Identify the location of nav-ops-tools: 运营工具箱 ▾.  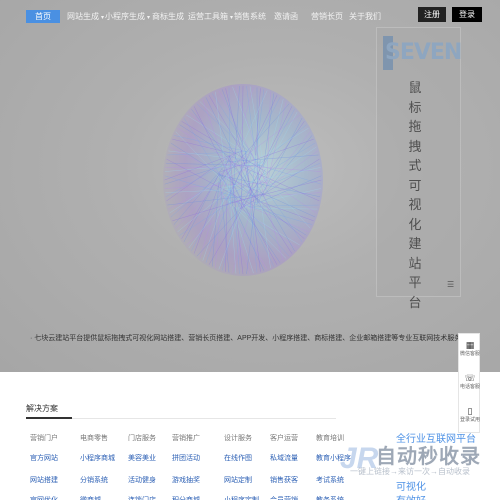
(210, 16).